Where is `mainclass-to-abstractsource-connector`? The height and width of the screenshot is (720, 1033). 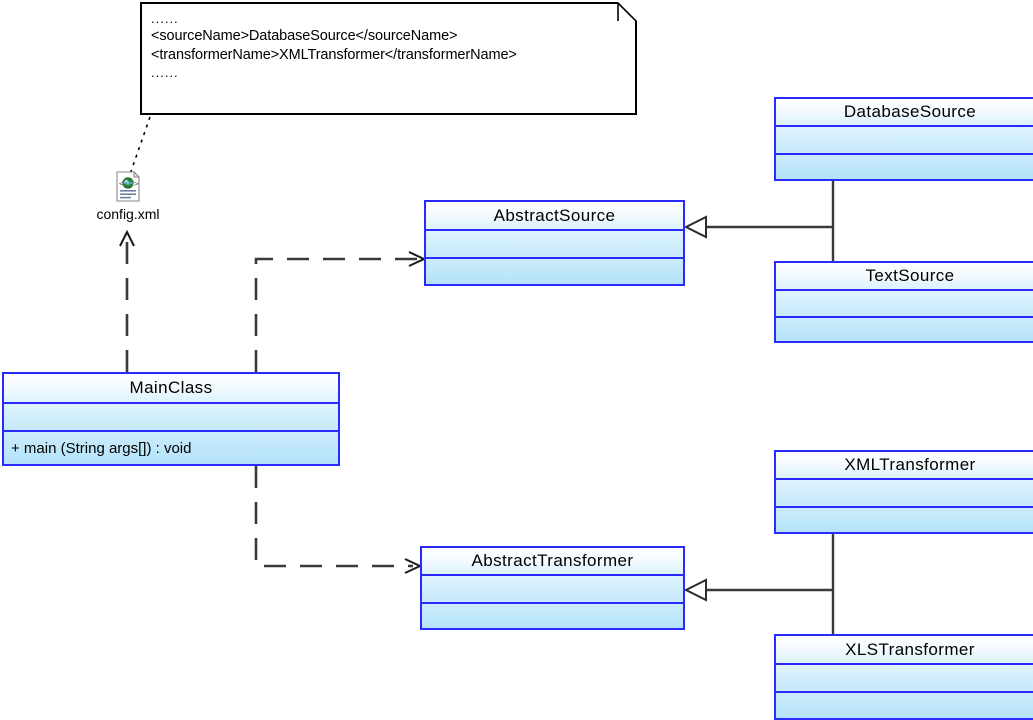 mainclass-to-abstractsource-connector is located at coordinates (340, 311).